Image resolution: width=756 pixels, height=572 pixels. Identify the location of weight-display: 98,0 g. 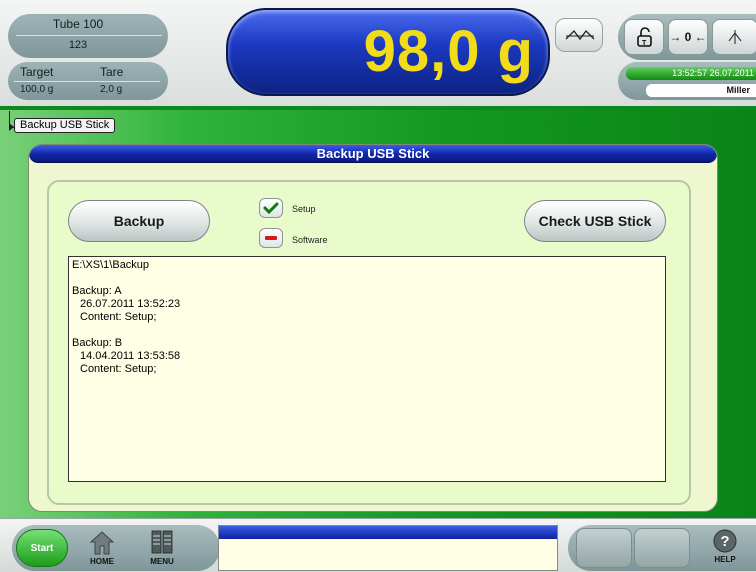
(388, 52).